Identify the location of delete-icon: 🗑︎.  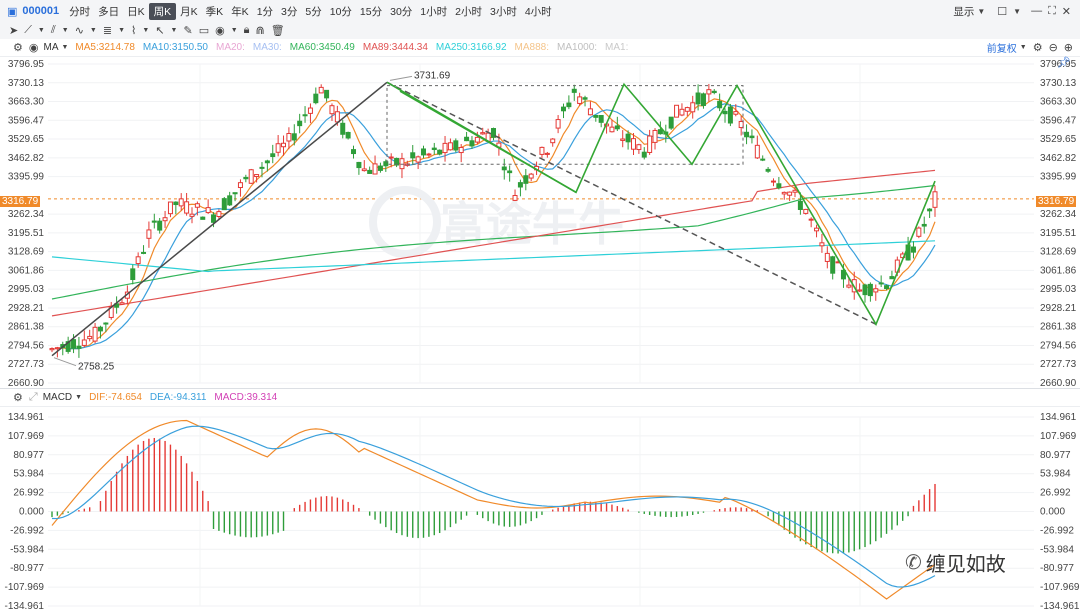
(278, 30).